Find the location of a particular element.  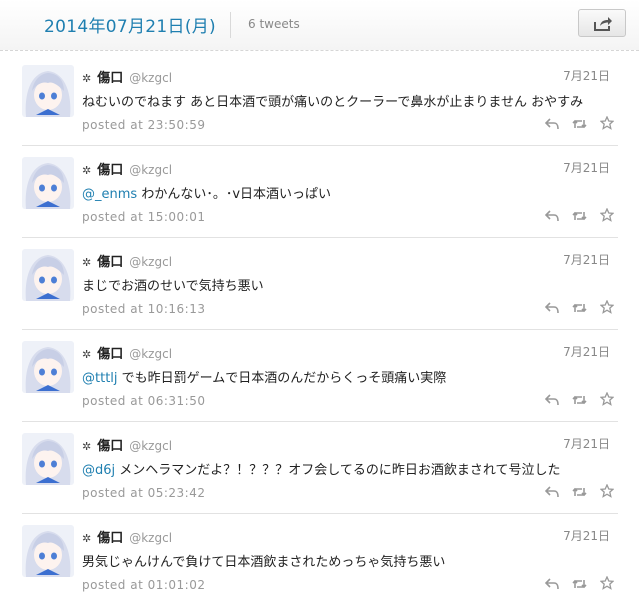

tweet-body: まじでお酒のせいで気持ち悪い is located at coordinates (173, 286).